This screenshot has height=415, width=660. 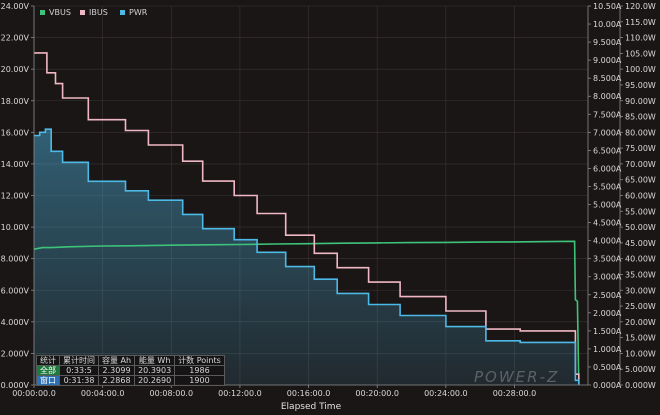 What do you see at coordinates (60, 12) in the screenshot?
I see `legend-label: VBUS` at bounding box center [60, 12].